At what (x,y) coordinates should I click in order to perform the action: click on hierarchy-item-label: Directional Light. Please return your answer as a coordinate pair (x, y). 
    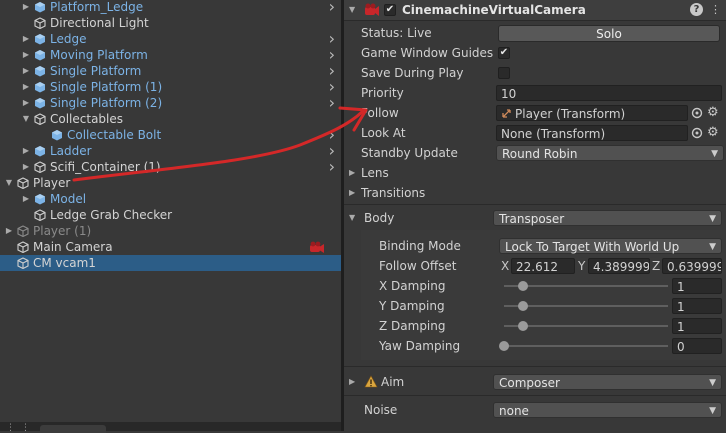
    Looking at the image, I should click on (99, 23).